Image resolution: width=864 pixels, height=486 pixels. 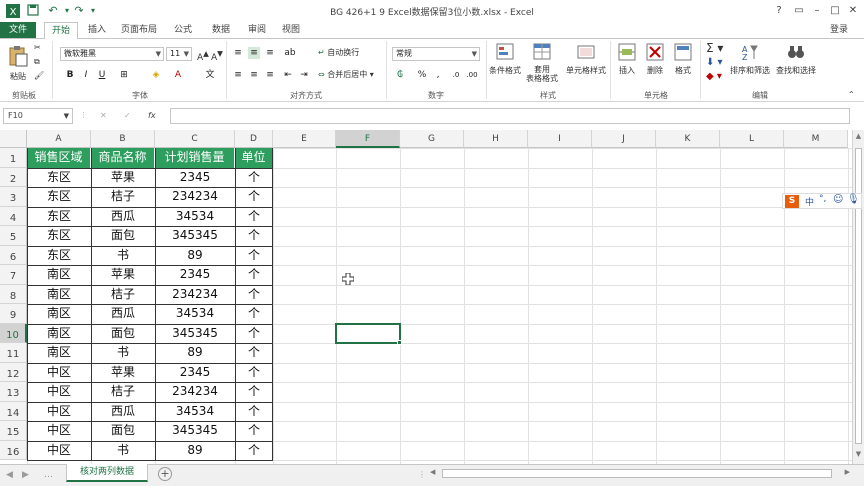 What do you see at coordinates (112, 54) in the screenshot?
I see `font-name-combo: 微软雅黑 ▼` at bounding box center [112, 54].